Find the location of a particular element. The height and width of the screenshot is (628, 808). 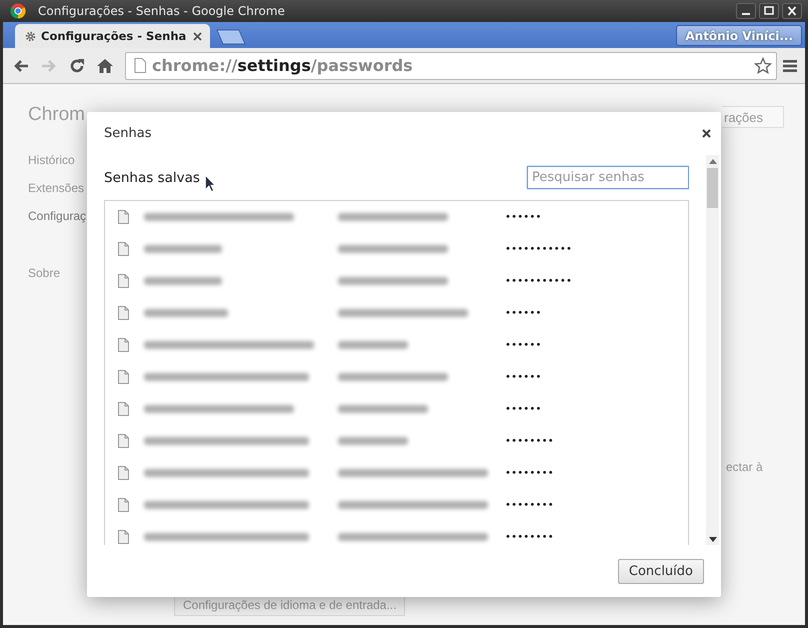

chrome-logo-icon is located at coordinates (18, 11).